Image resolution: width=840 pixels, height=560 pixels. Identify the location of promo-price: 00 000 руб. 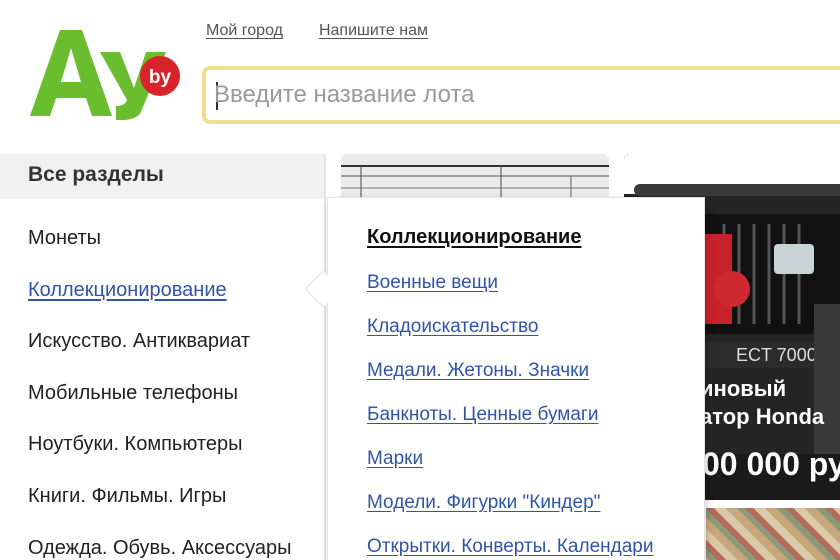
(771, 464).